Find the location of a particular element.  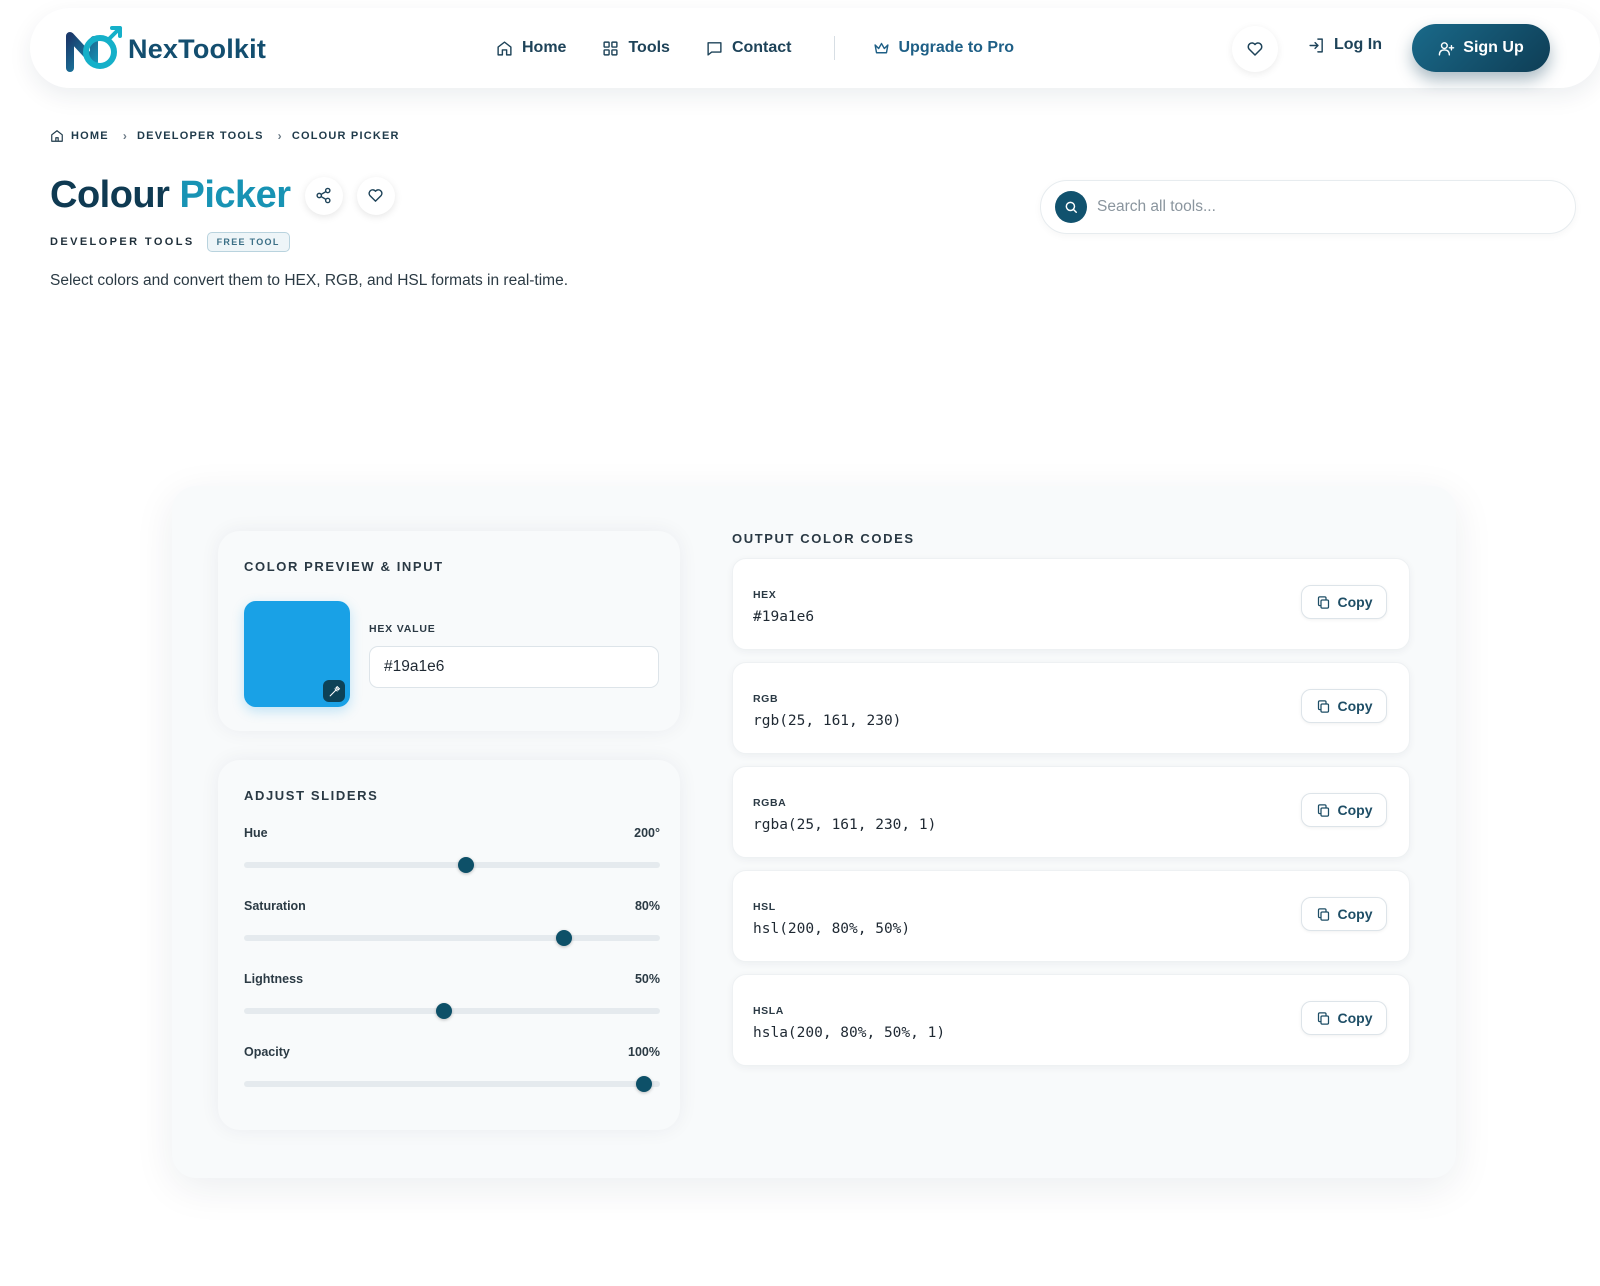

color-swatch is located at coordinates (297, 654).